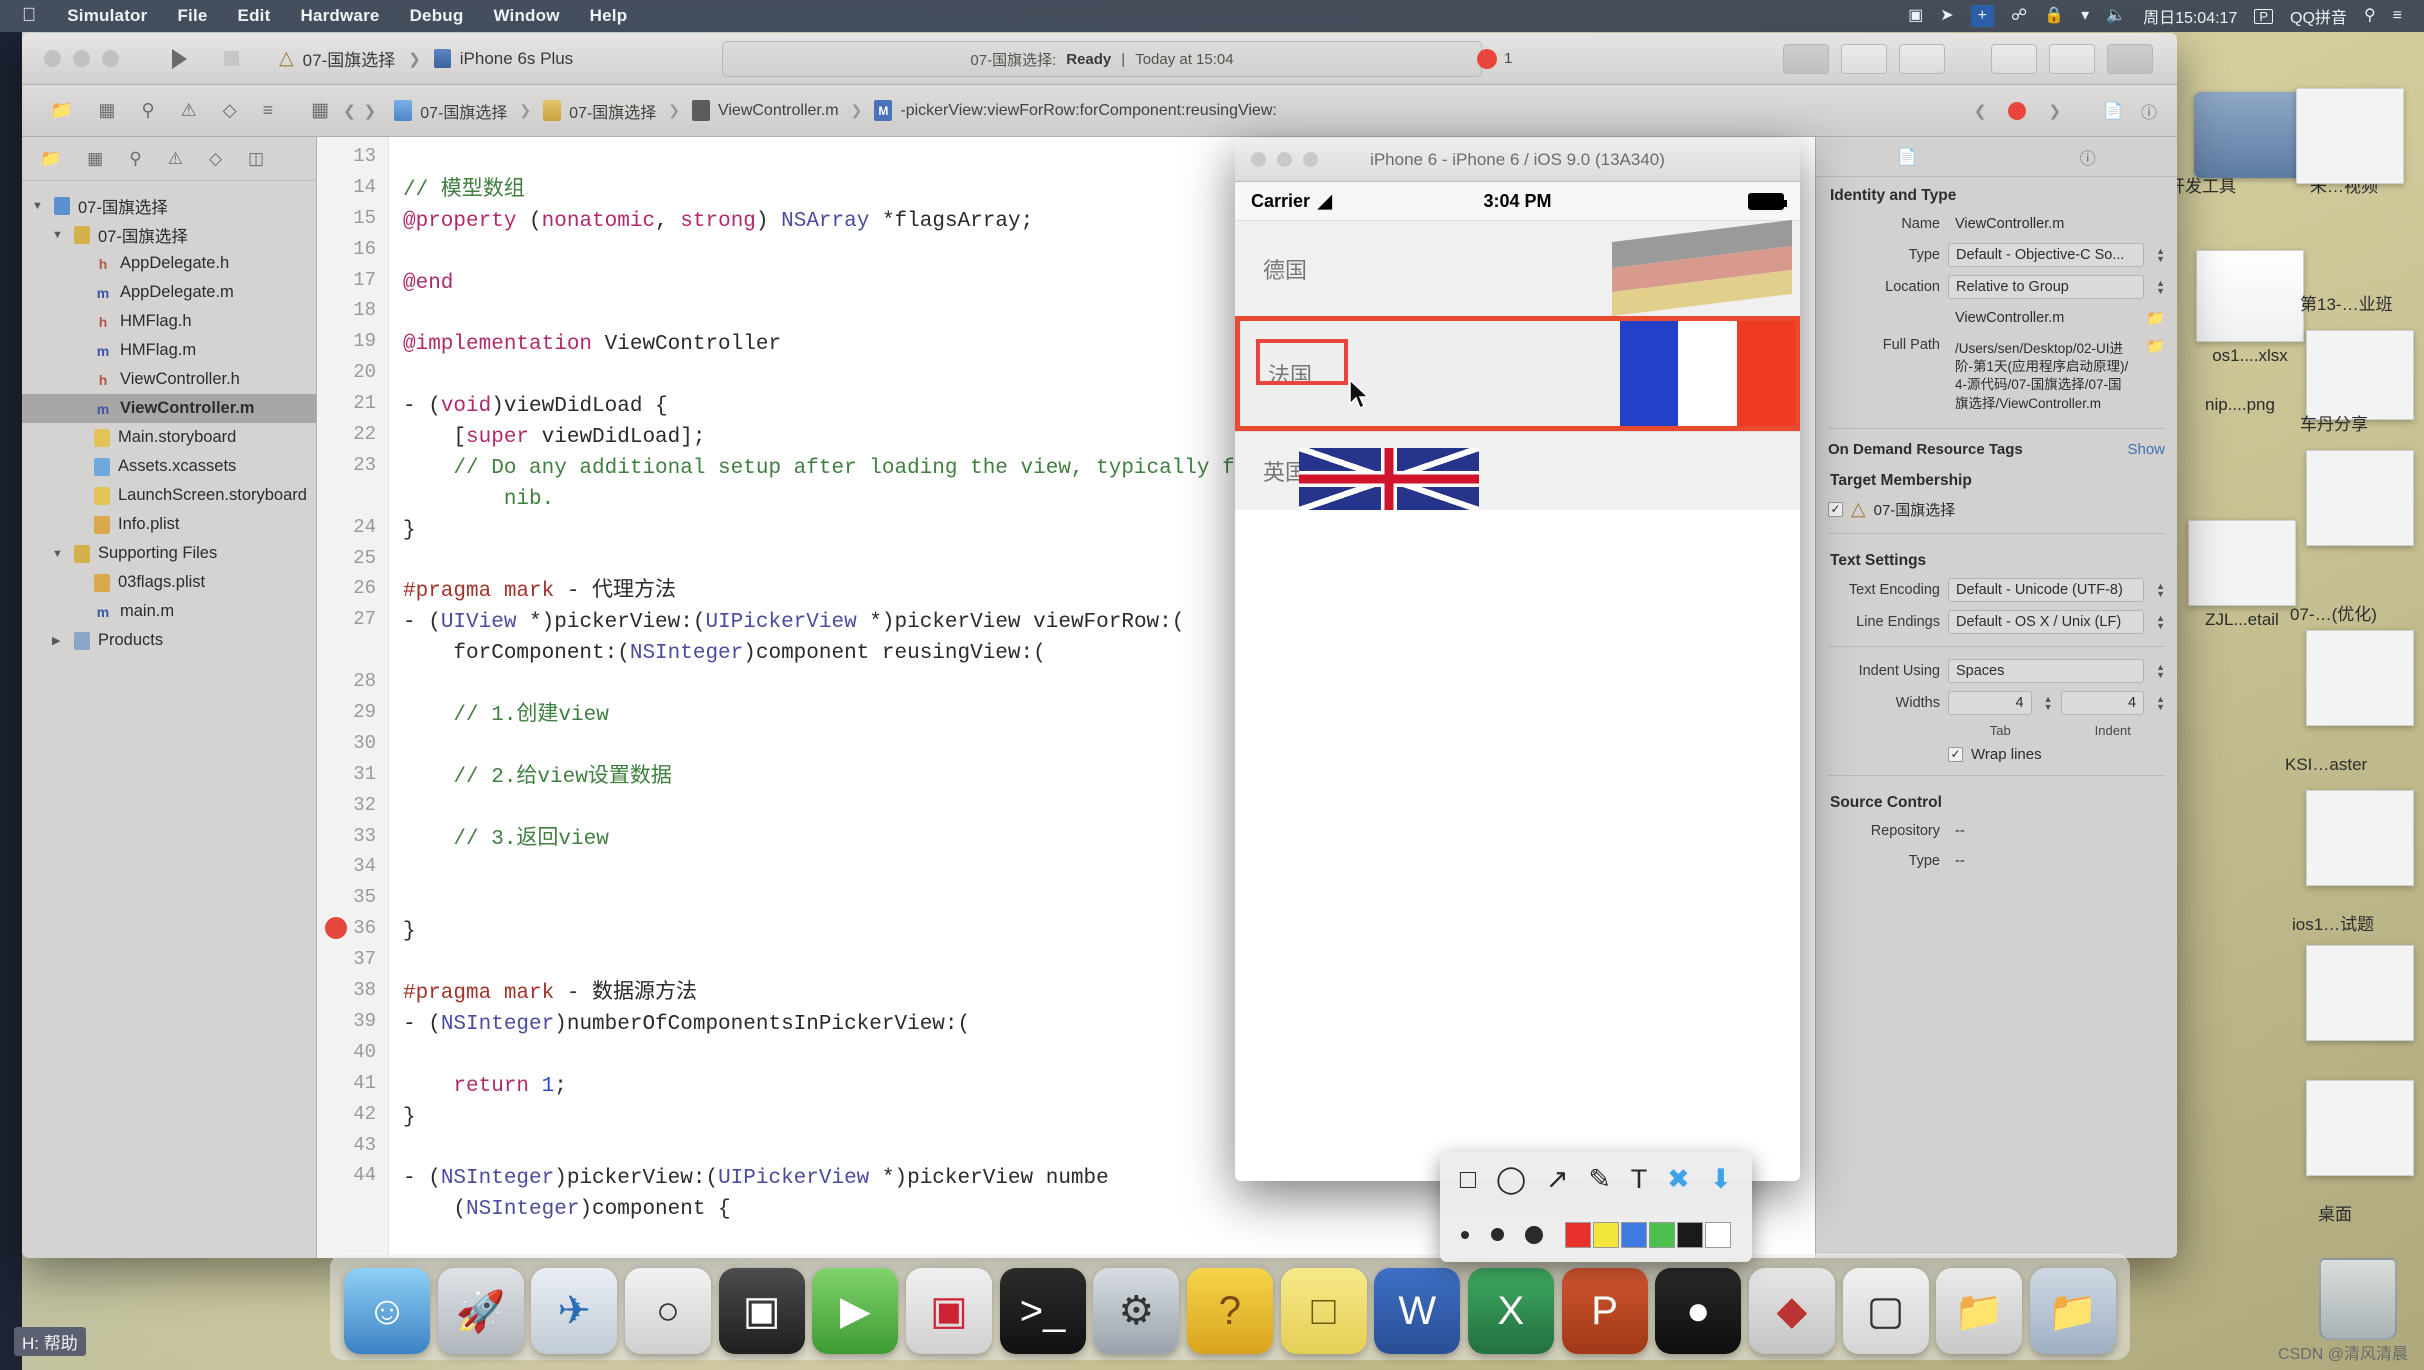  Describe the element at coordinates (169, 234) in the screenshot. I see `file-tree-row: ▼ 07-国旗选择` at that location.